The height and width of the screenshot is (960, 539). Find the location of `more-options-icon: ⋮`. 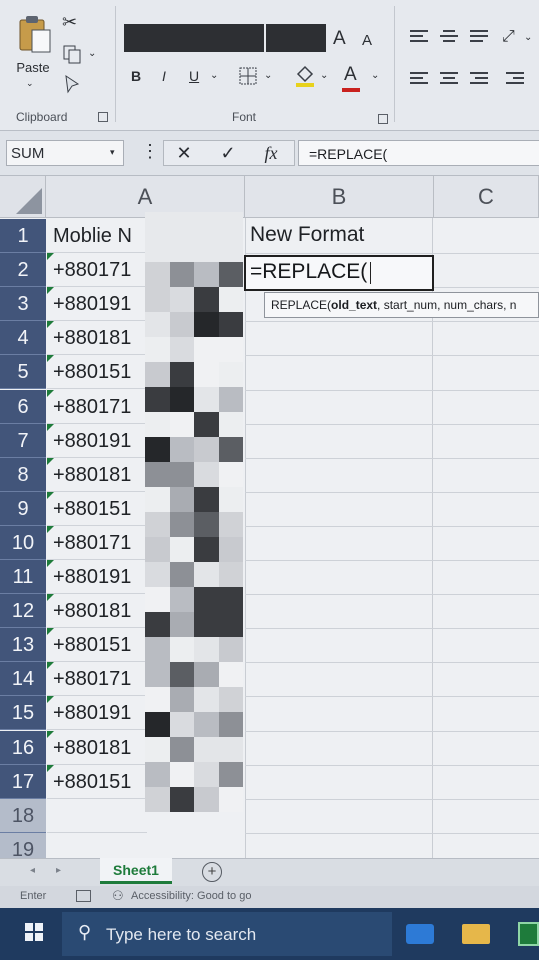

more-options-icon: ⋮ is located at coordinates (150, 151).